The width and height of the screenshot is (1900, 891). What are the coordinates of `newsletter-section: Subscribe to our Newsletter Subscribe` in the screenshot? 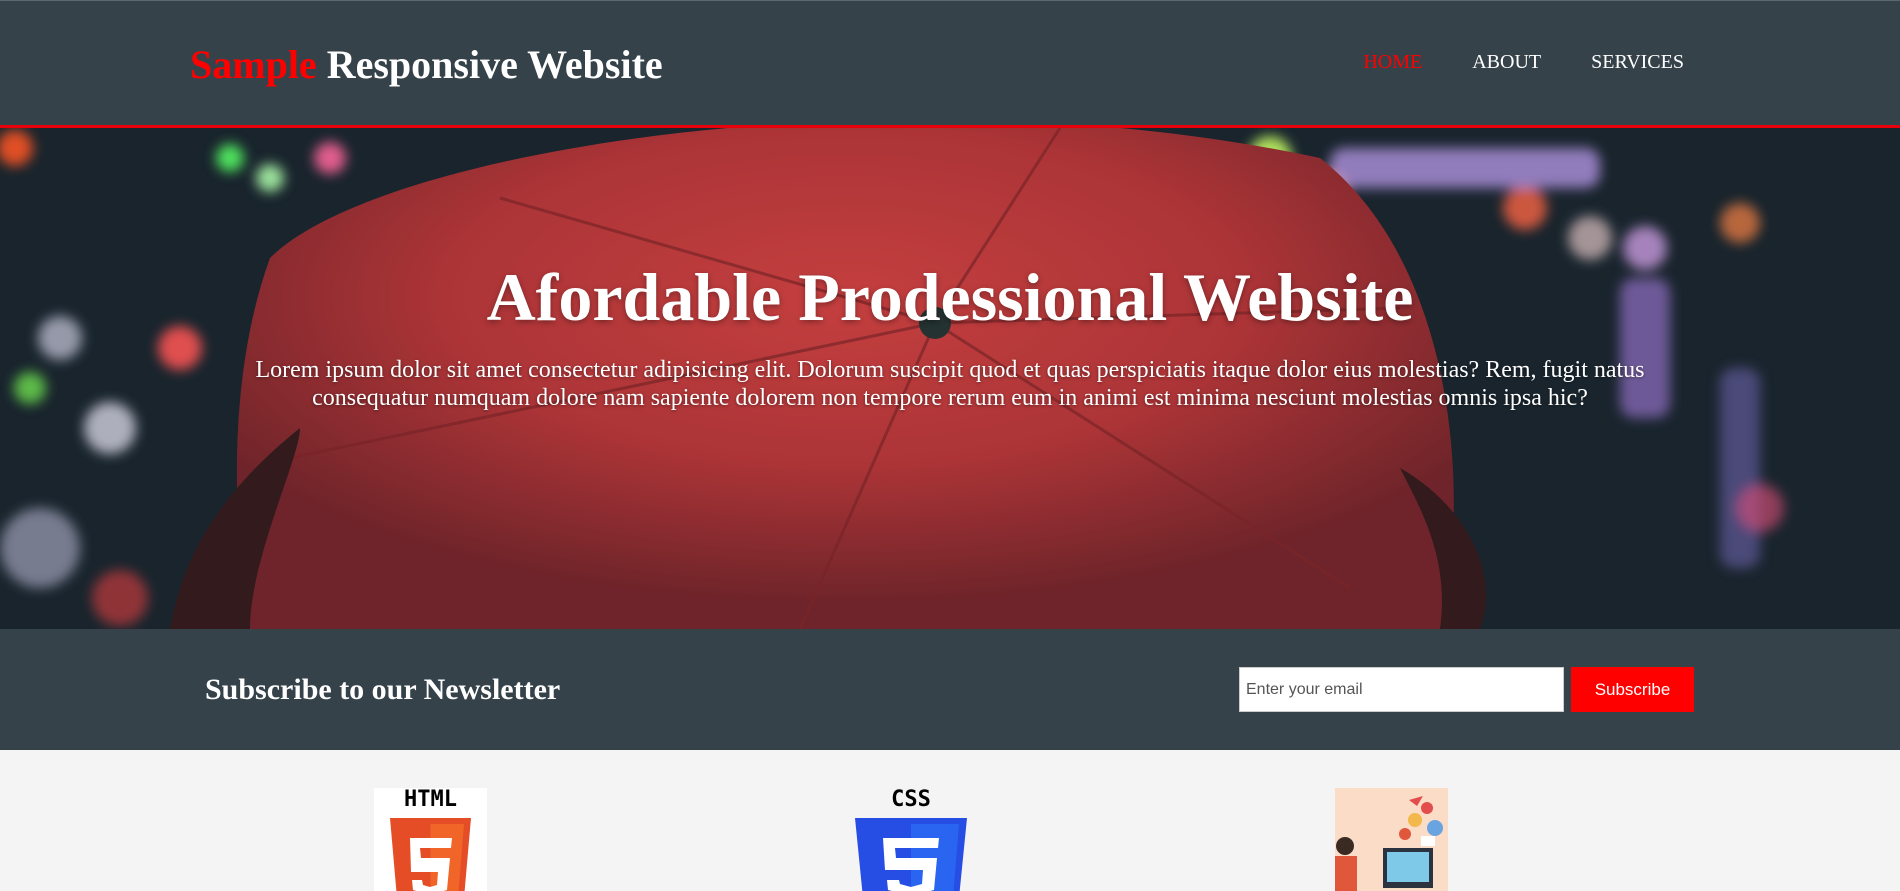 It's located at (950, 689).